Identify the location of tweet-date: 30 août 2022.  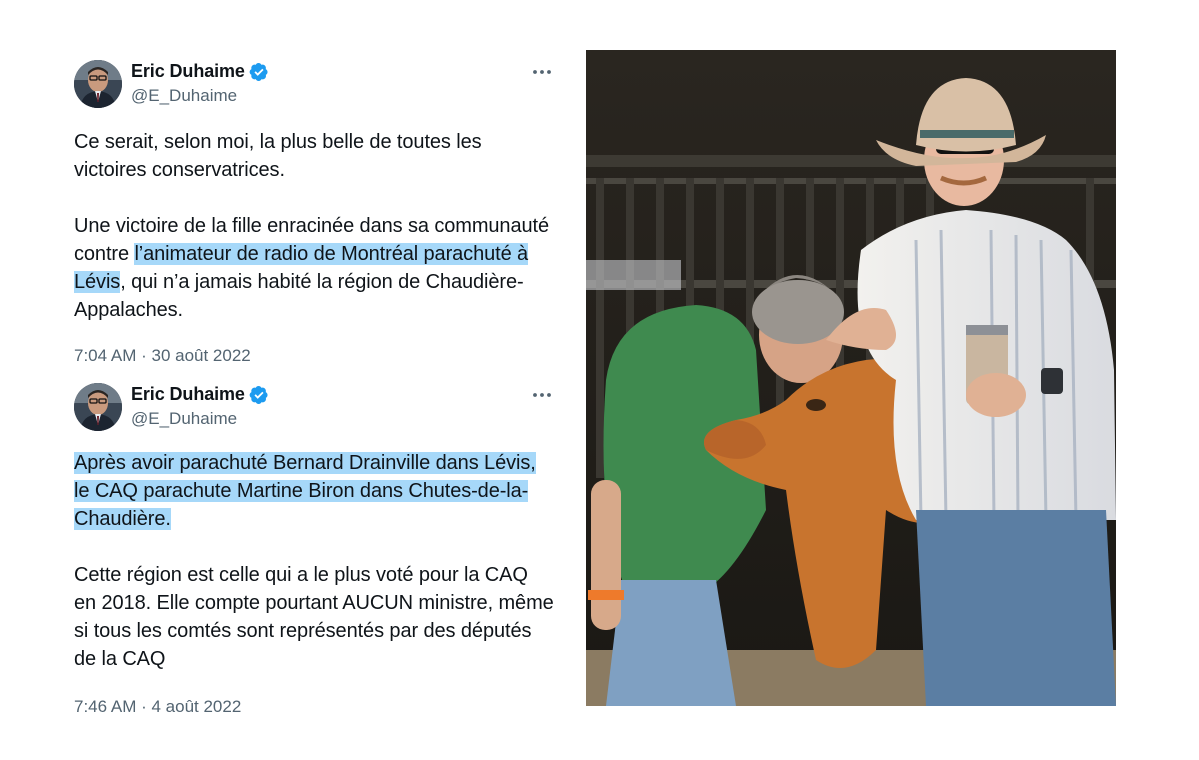
(200, 355).